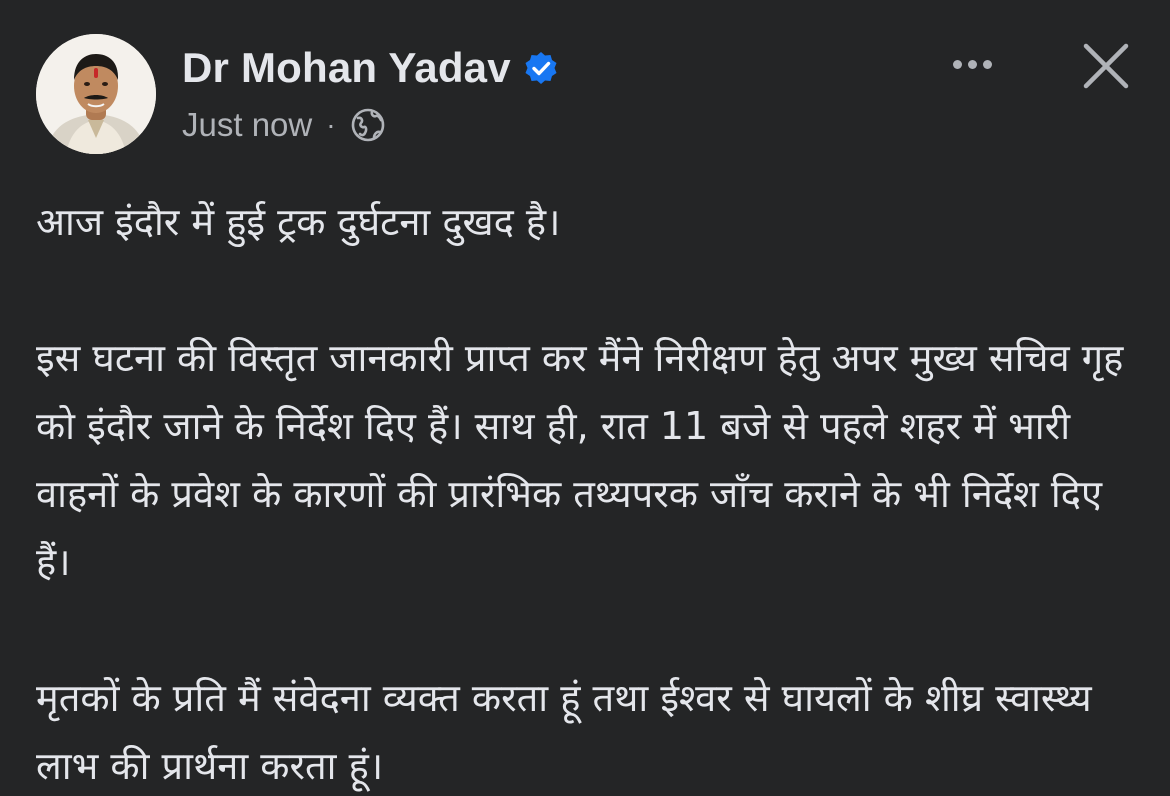 The width and height of the screenshot is (1170, 796). What do you see at coordinates (541, 68) in the screenshot?
I see `verified-badge-icon` at bounding box center [541, 68].